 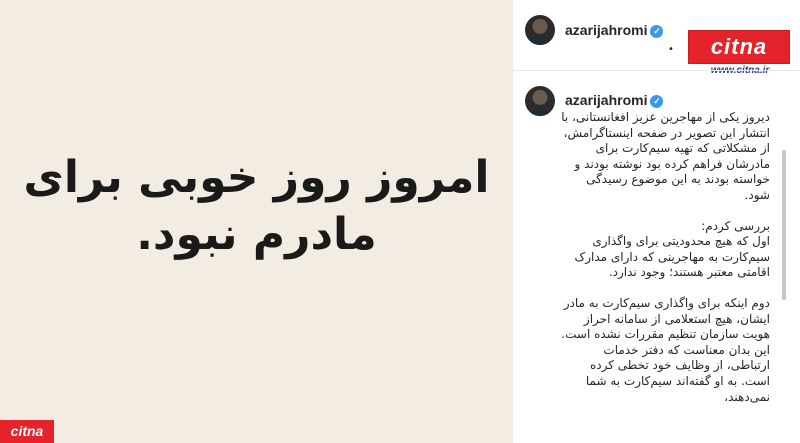 I want to click on header-username: azarijahromi ✓, so click(x=614, y=30).